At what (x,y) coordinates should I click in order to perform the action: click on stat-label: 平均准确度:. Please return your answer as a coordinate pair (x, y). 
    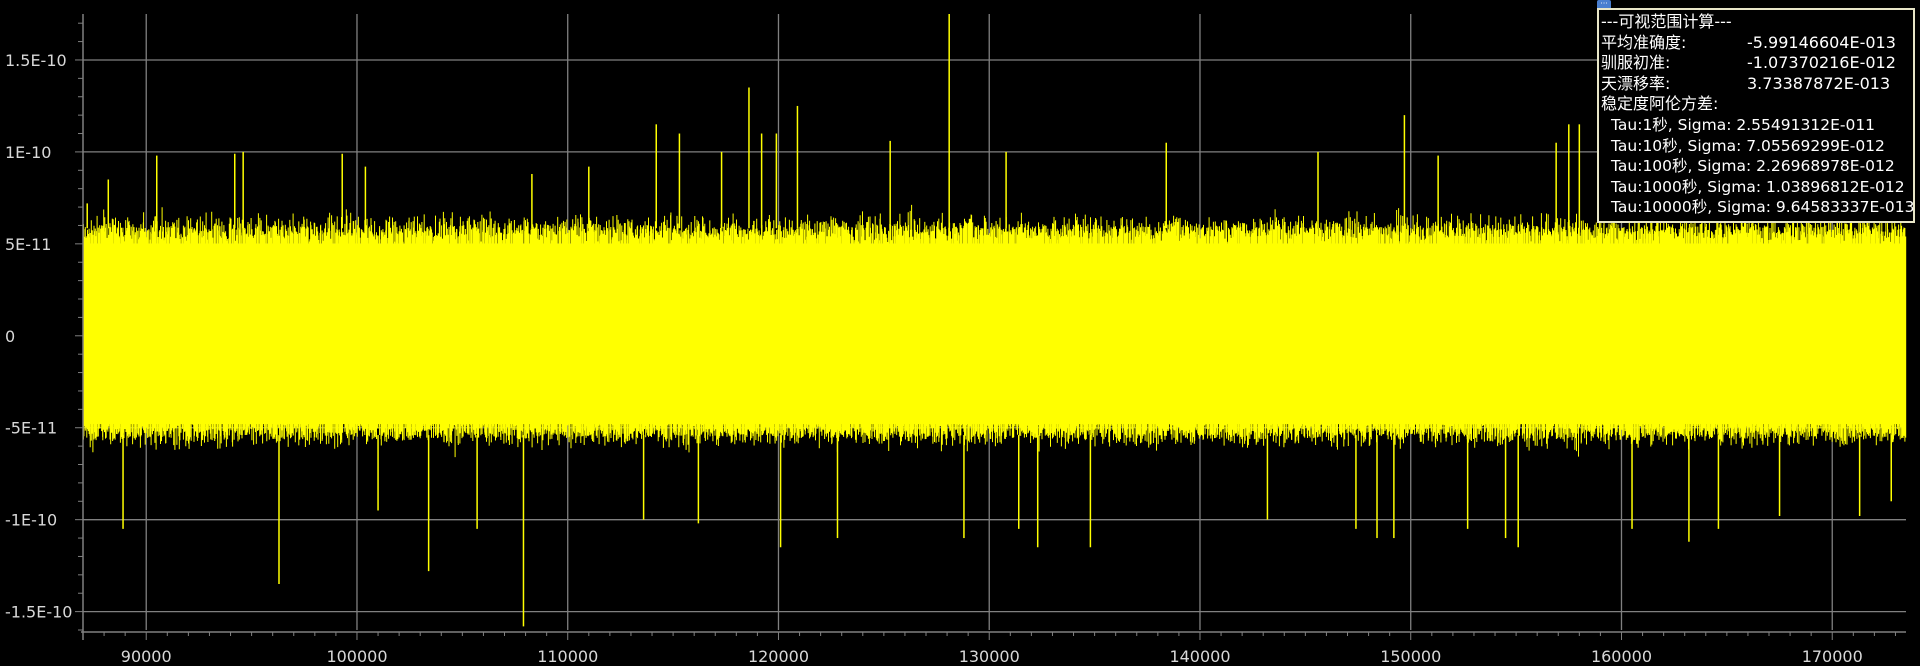
    Looking at the image, I should click on (1644, 42).